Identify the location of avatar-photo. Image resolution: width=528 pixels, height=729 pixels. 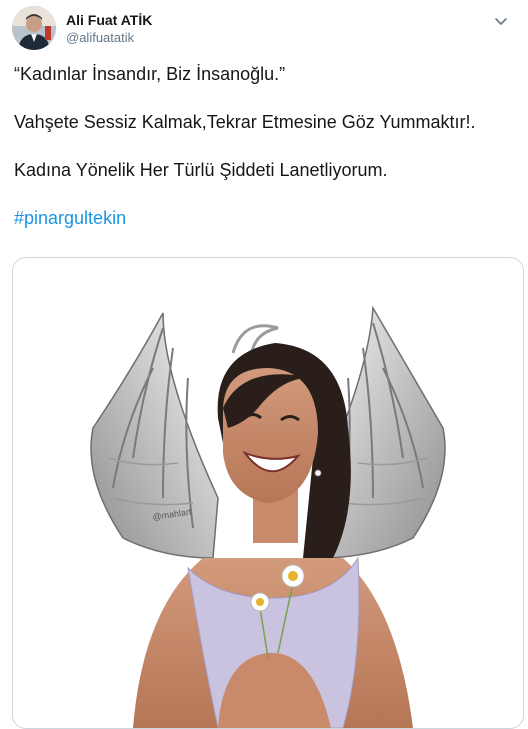
(34, 28).